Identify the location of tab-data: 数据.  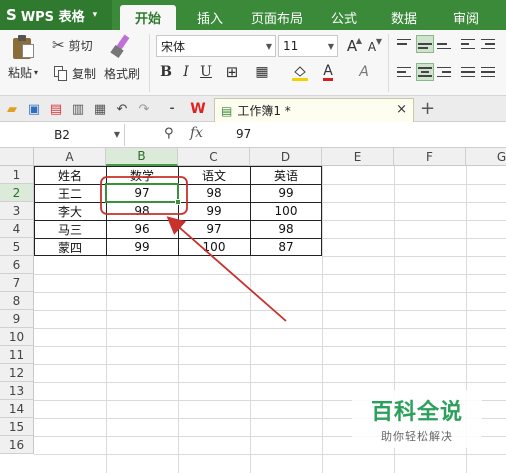
(404, 17).